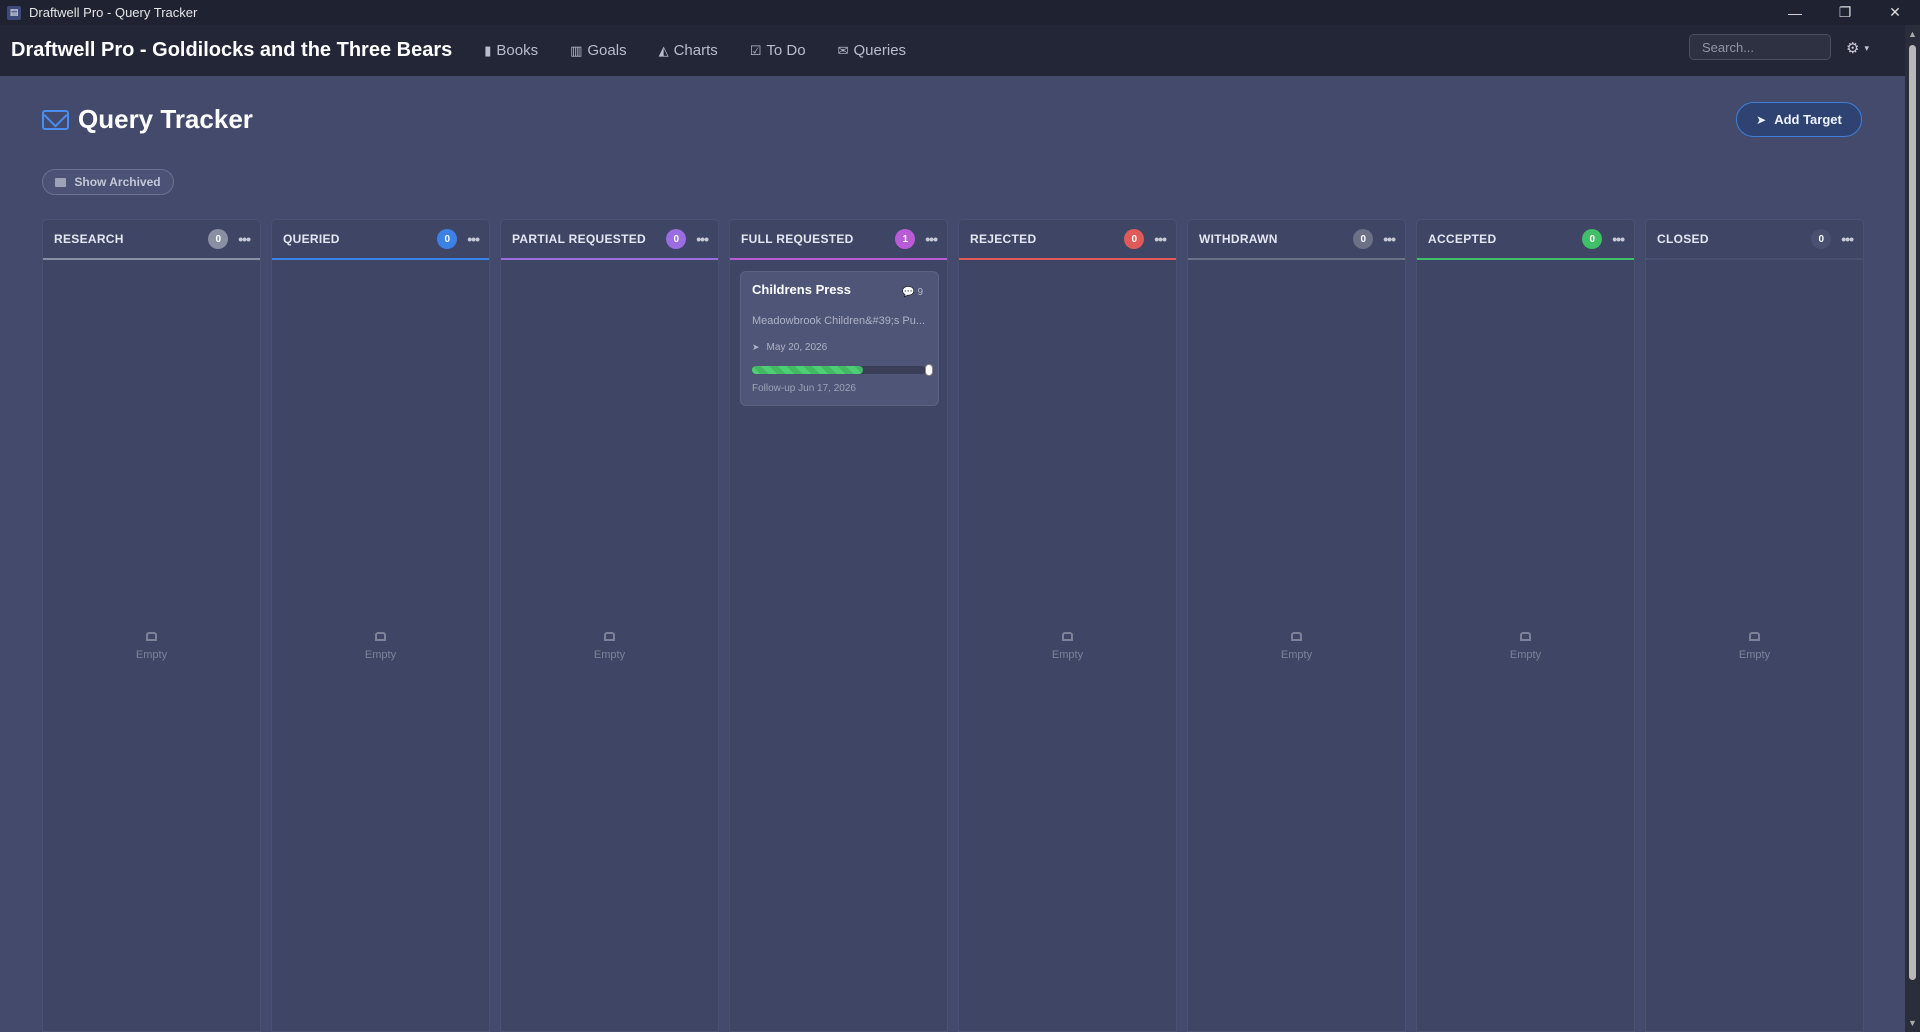 The width and height of the screenshot is (1920, 1032). I want to click on column-header: FULL REQUESTED 1 •••, so click(838, 240).